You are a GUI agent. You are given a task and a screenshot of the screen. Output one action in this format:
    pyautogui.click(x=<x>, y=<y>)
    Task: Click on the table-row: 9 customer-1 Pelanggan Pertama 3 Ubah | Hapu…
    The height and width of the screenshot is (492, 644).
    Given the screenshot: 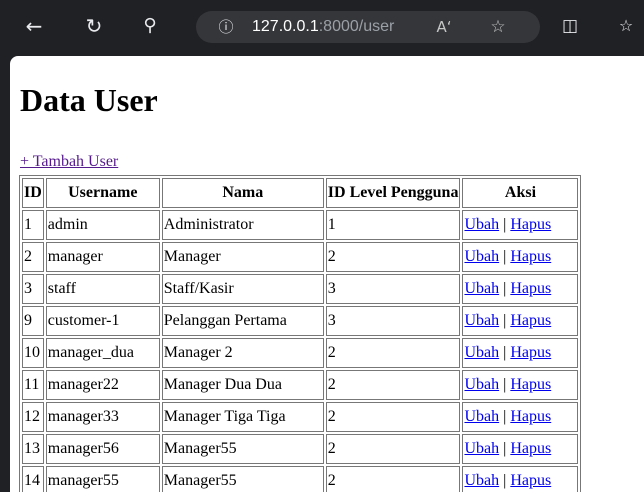 What is the action you would take?
    pyautogui.click(x=300, y=321)
    